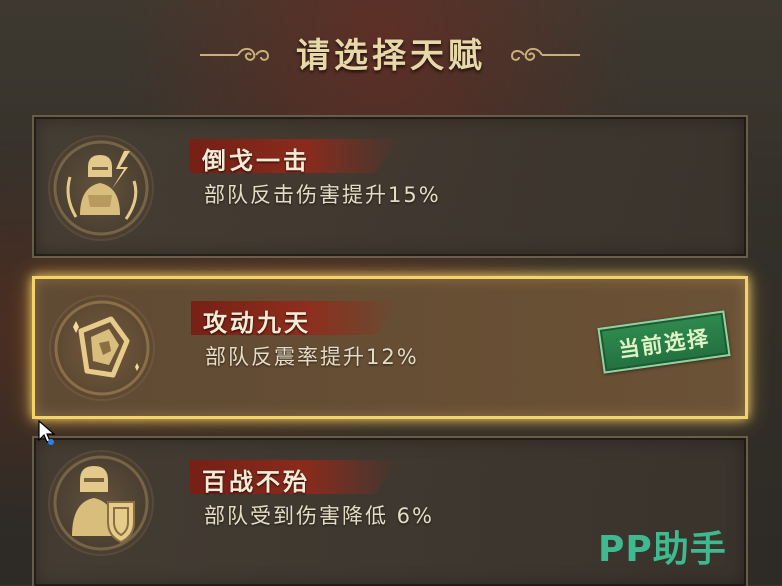  I want to click on page-title: 请选择天赋, so click(391, 56).